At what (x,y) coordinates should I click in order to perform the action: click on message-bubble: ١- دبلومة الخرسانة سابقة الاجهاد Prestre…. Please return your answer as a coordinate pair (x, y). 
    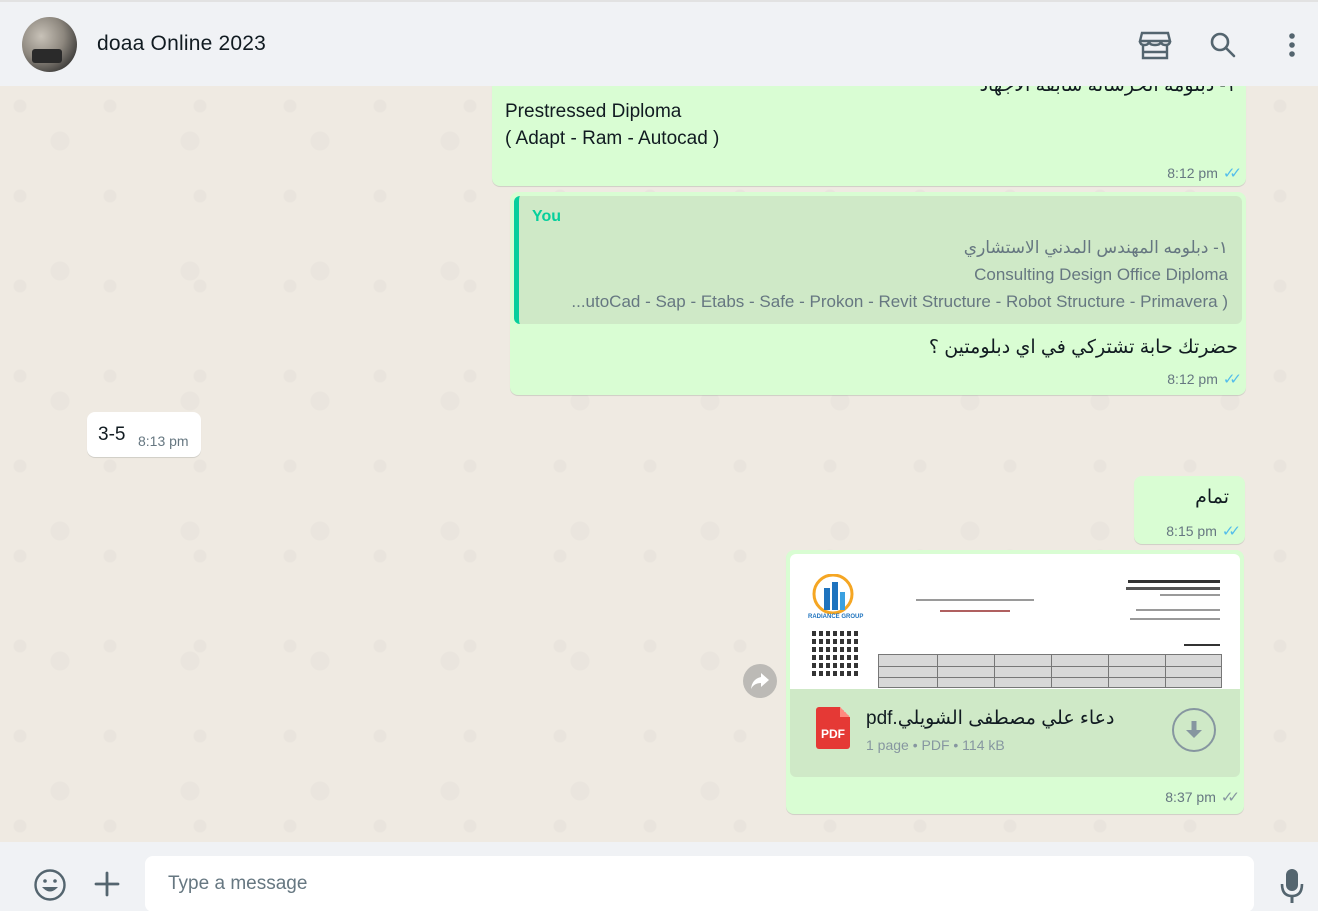
    Looking at the image, I should click on (869, 136).